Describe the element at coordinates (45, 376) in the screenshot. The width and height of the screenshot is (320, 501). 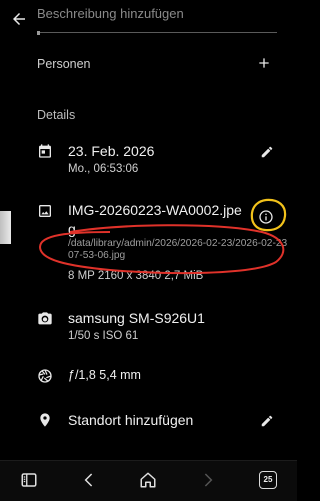
I see `aperture-icon` at that location.